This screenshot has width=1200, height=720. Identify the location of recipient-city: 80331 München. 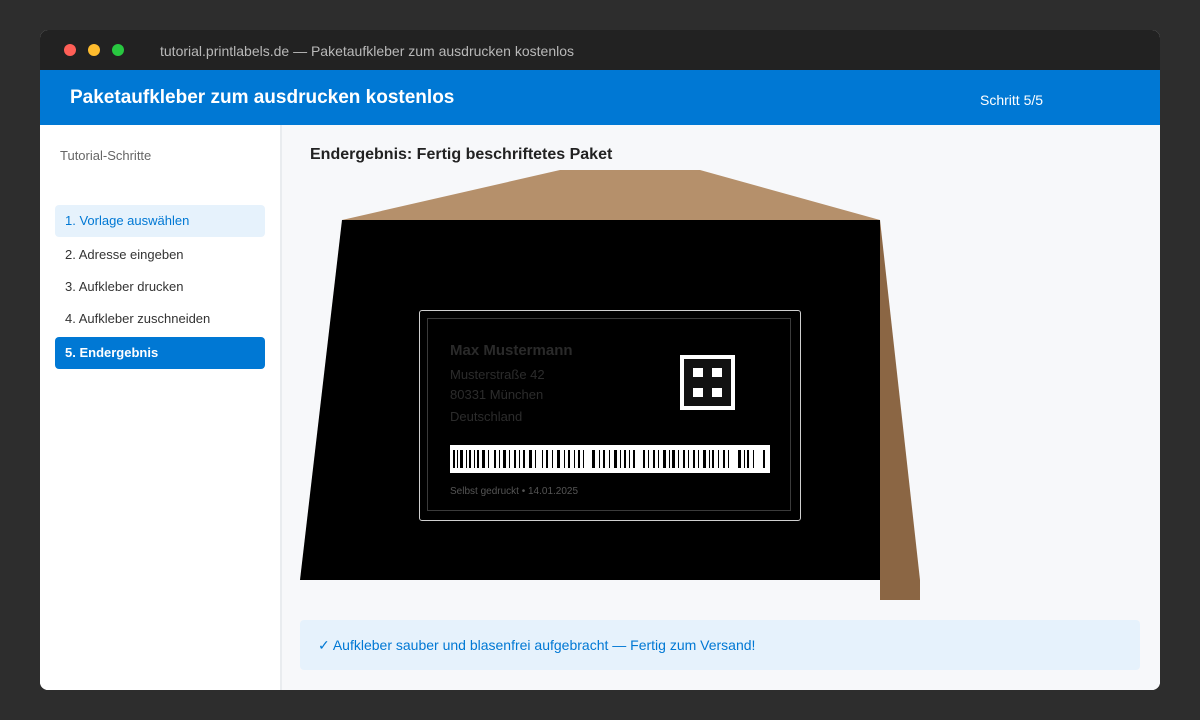
(497, 394).